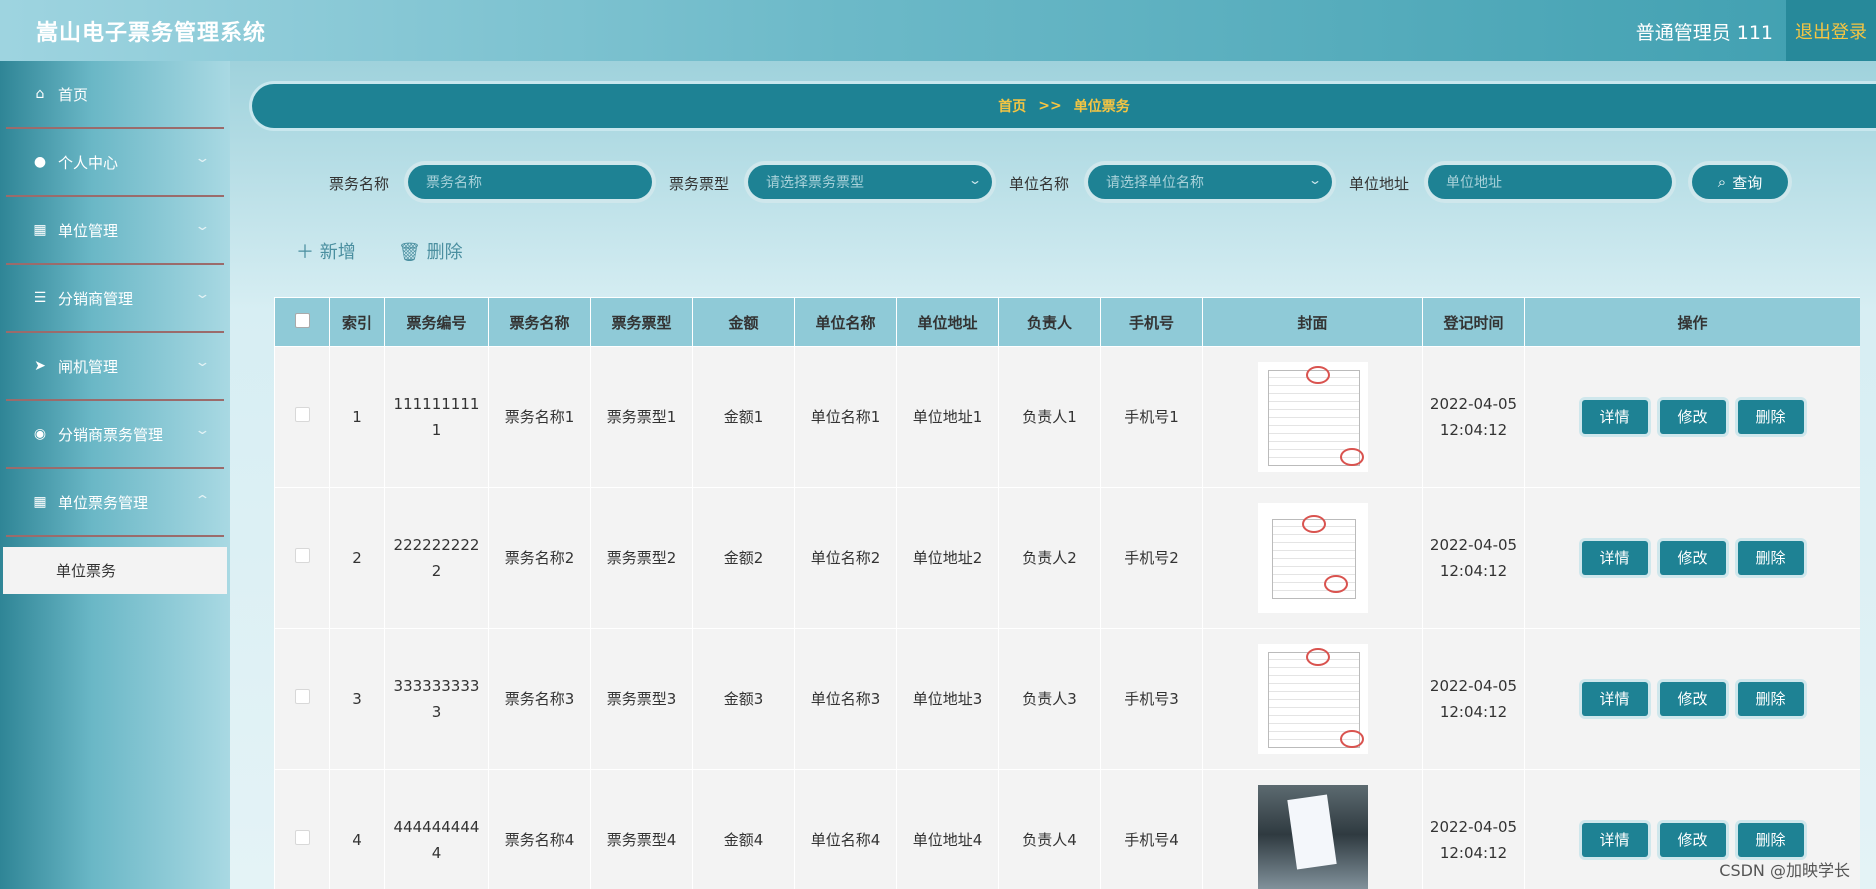 Image resolution: width=1876 pixels, height=889 pixels. I want to click on search-icon: ⌕, so click(1722, 182).